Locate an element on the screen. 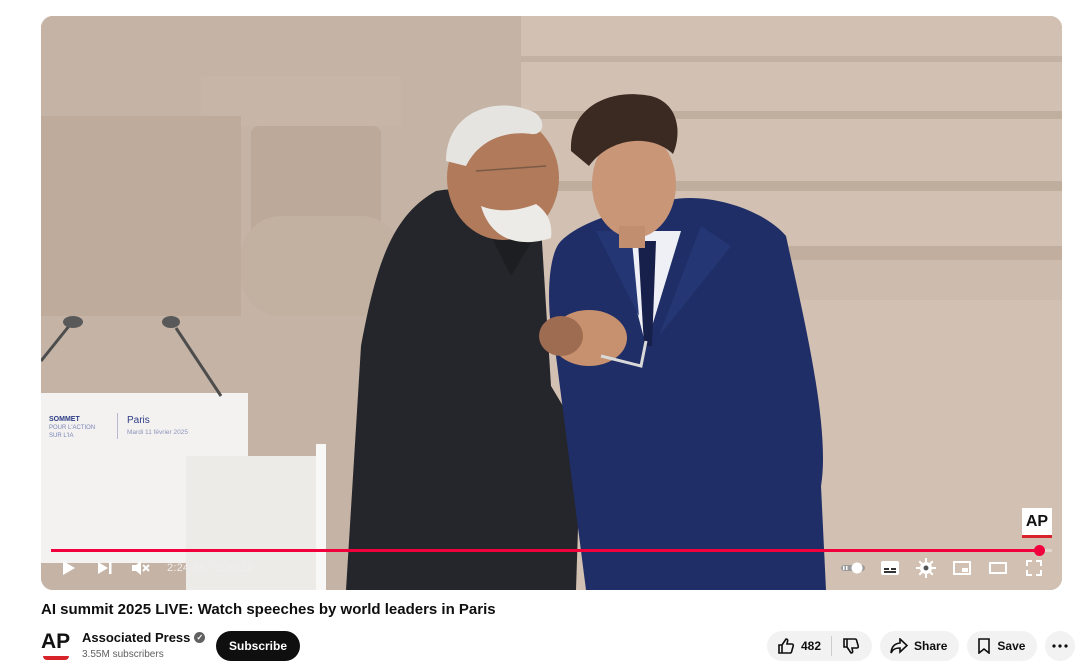 The height and width of the screenshot is (667, 1080). save-label: Save is located at coordinates (1011, 646).